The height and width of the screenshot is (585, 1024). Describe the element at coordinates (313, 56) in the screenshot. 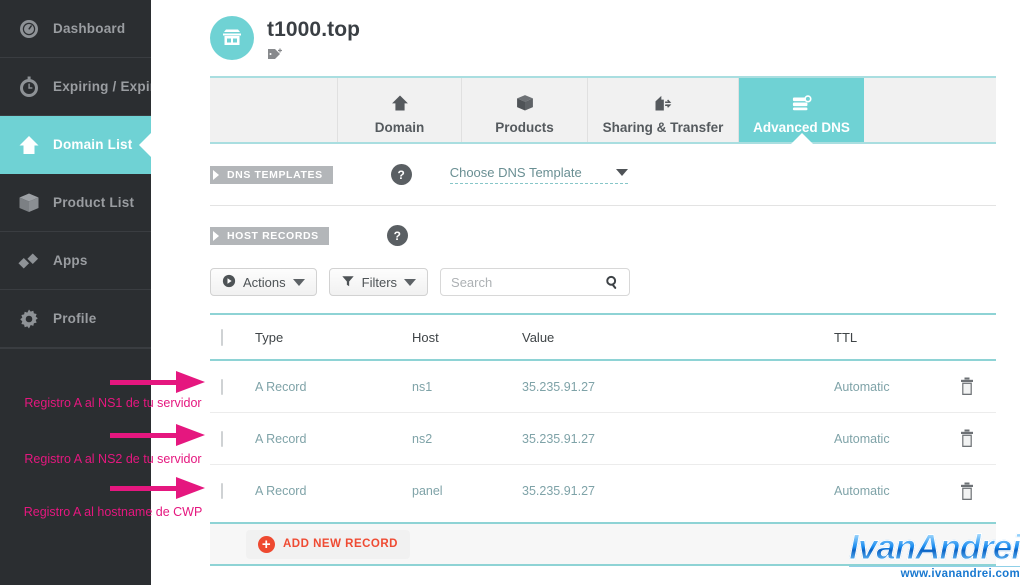

I see `add-tag-icon` at that location.